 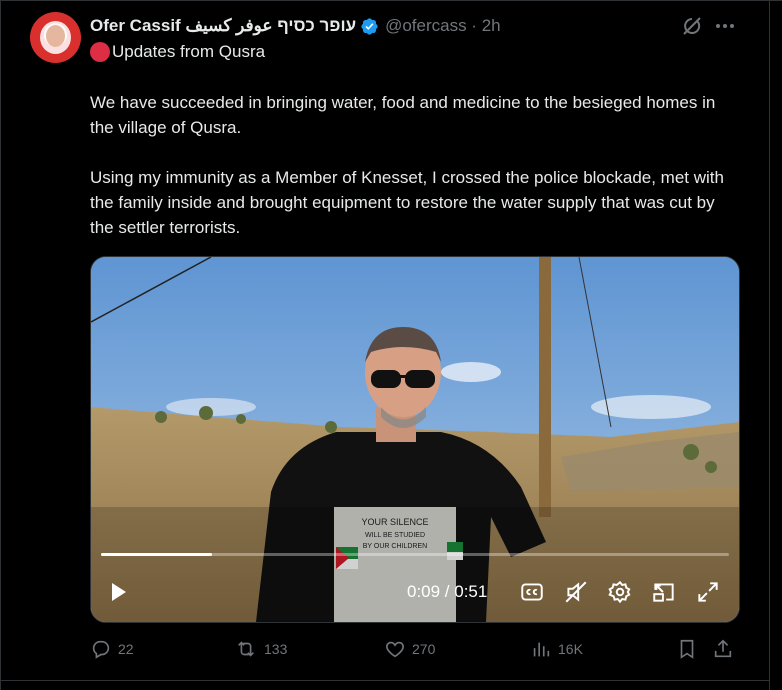 What do you see at coordinates (443, 26) in the screenshot?
I see `handle-and-time: @ofercass · 2h` at bounding box center [443, 26].